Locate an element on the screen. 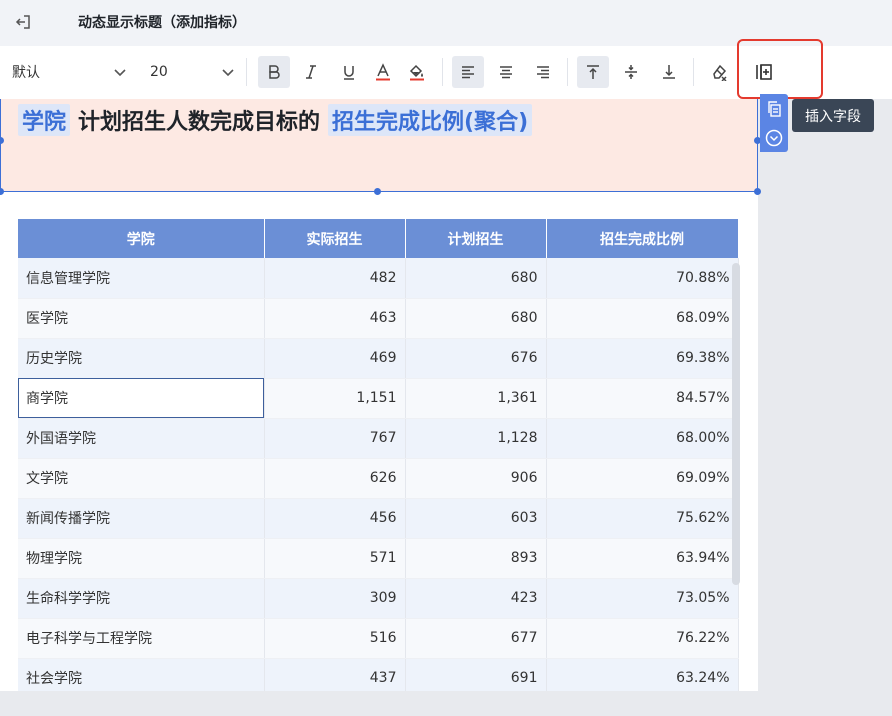  insert-field-tooltip: 插入字段 is located at coordinates (833, 115).